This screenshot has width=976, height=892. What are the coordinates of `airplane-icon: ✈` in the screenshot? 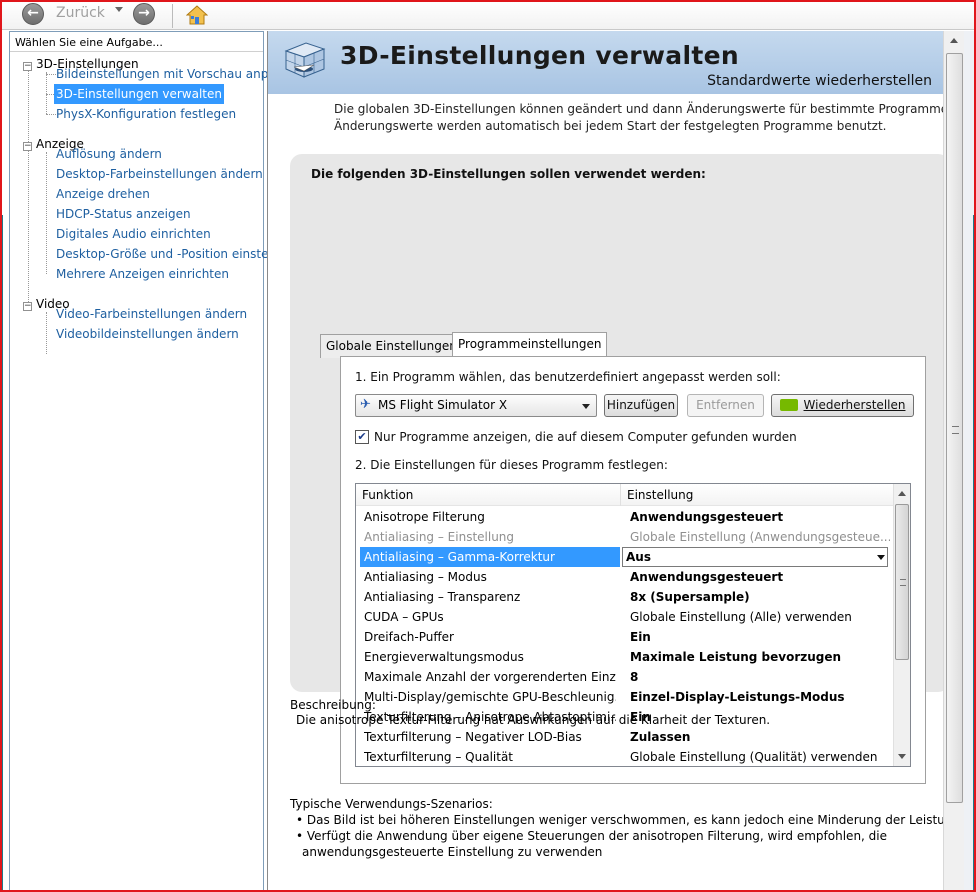 It's located at (365, 404).